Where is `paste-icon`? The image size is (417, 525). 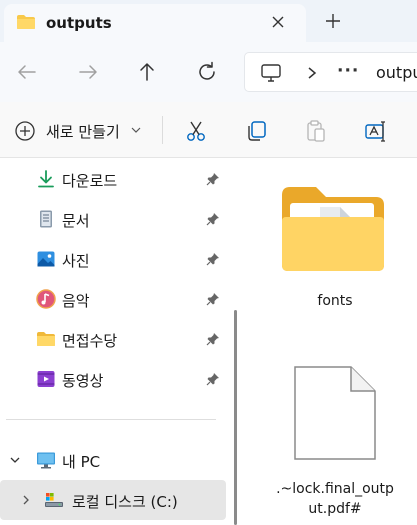 paste-icon is located at coordinates (316, 131).